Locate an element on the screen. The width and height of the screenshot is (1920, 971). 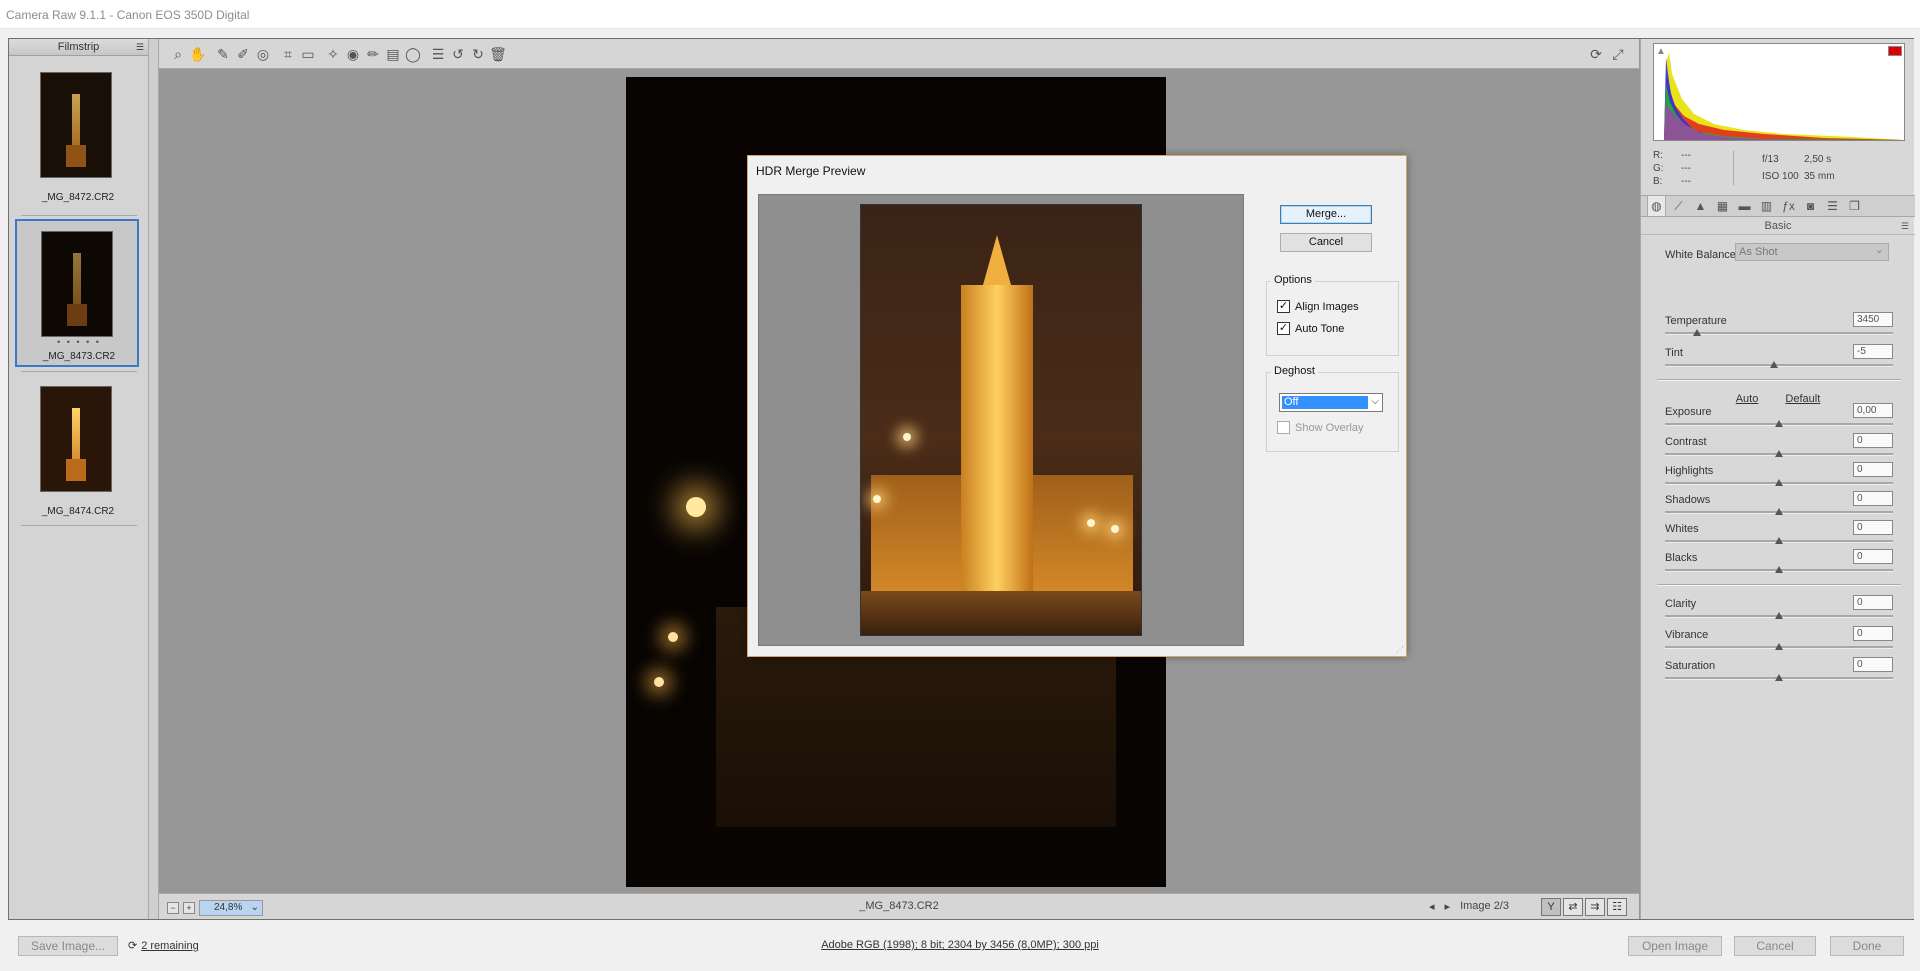
slider-label: Shadows is located at coordinates (1688, 500).